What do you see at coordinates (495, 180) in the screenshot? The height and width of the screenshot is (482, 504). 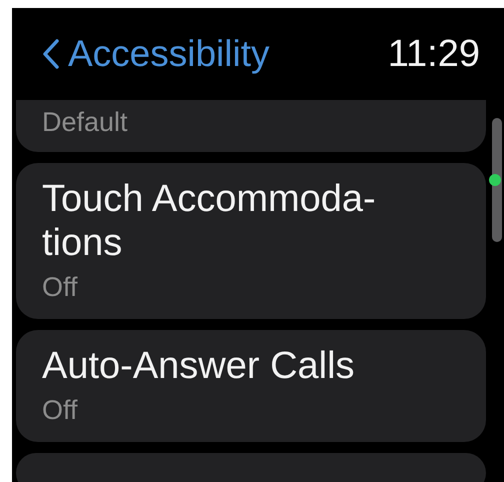 I see `scroll-position-dot` at bounding box center [495, 180].